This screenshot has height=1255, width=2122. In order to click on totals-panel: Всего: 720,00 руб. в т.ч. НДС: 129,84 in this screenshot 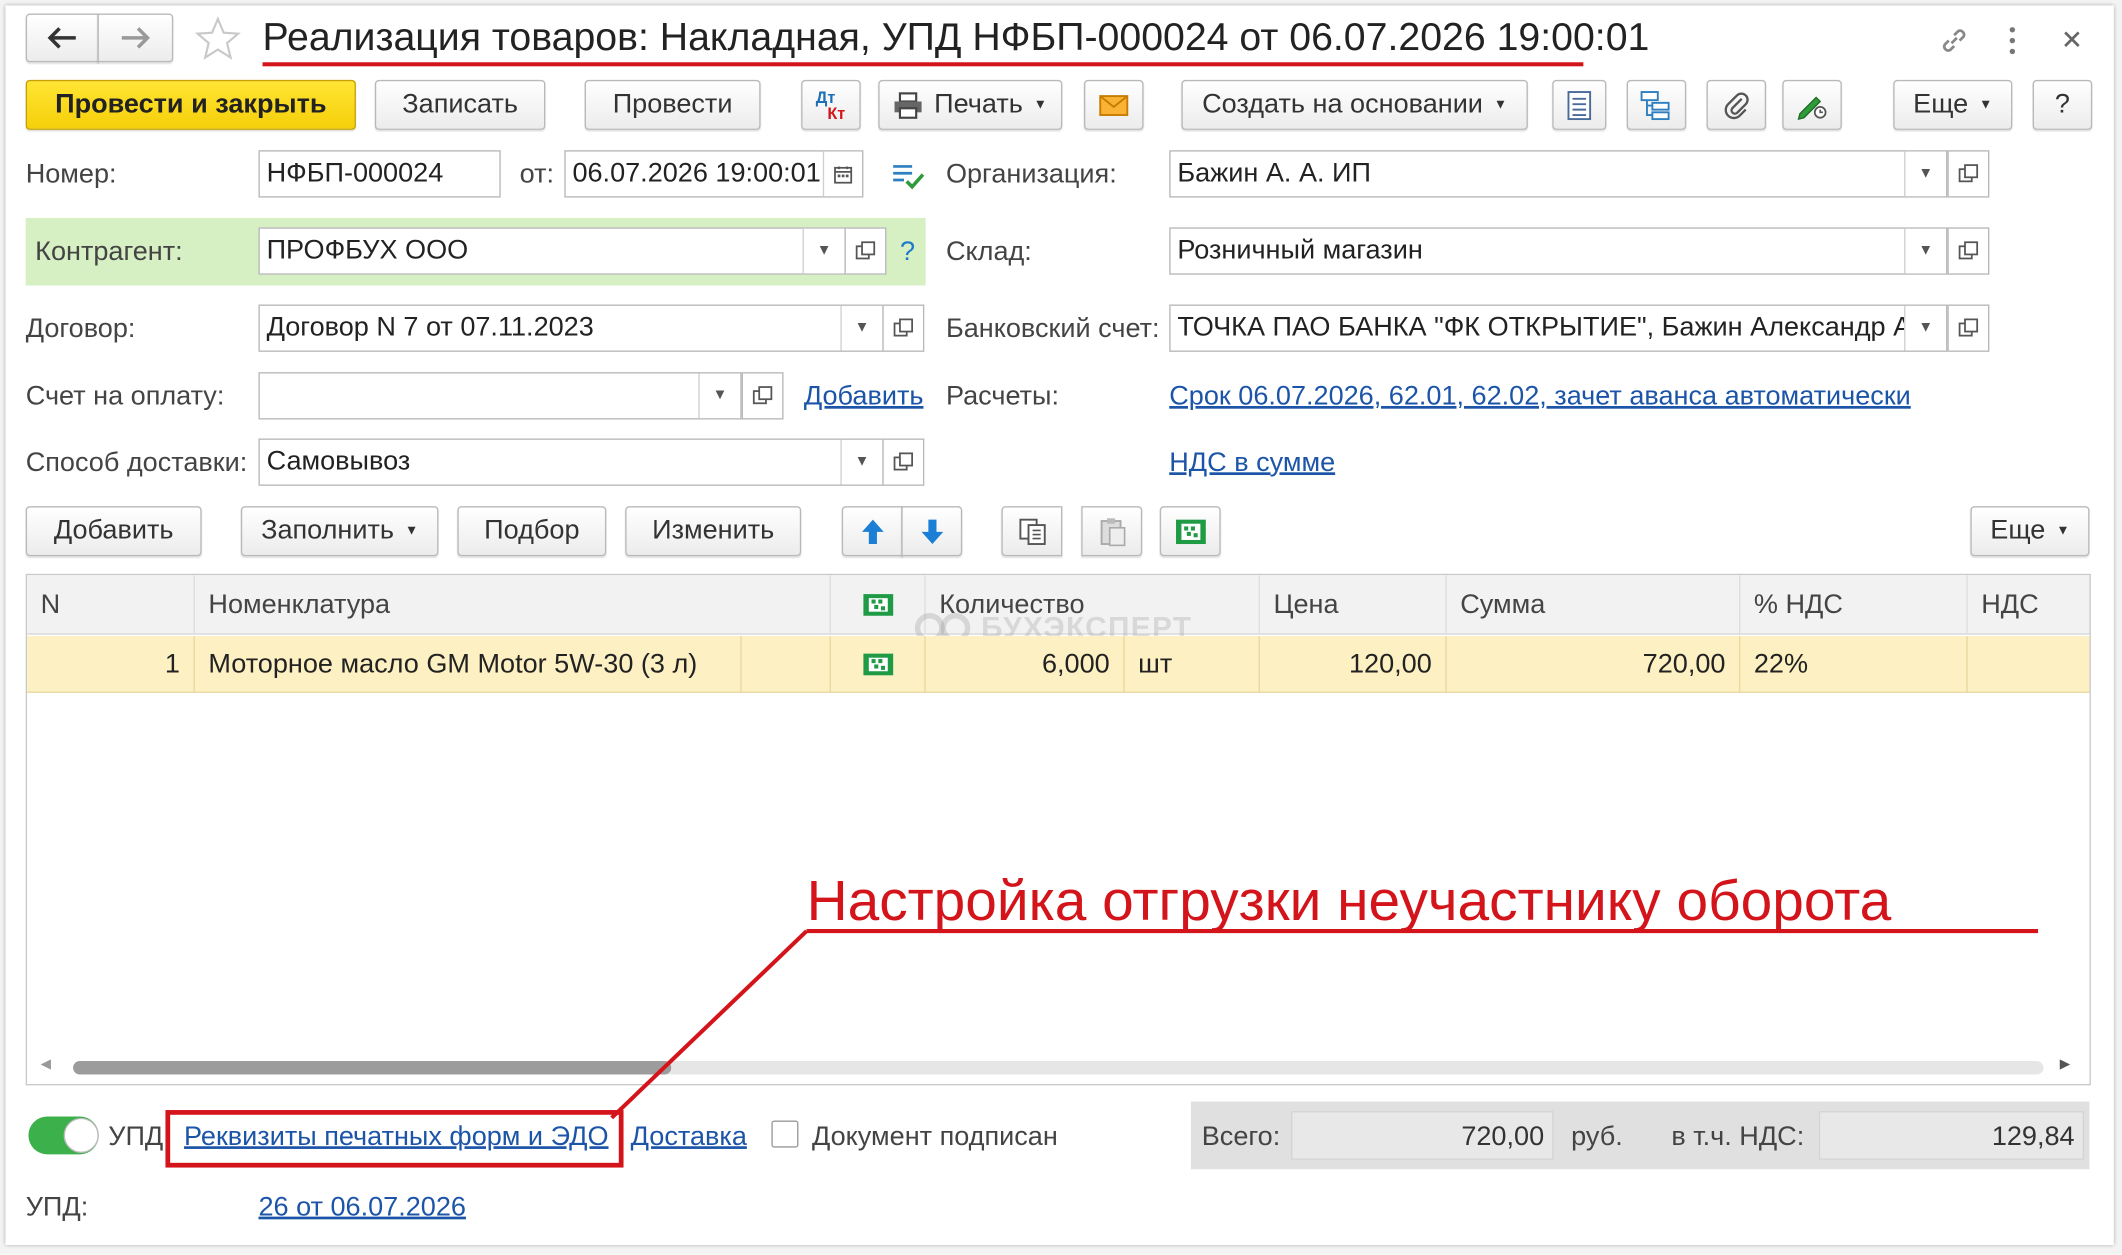, I will do `click(1640, 1135)`.